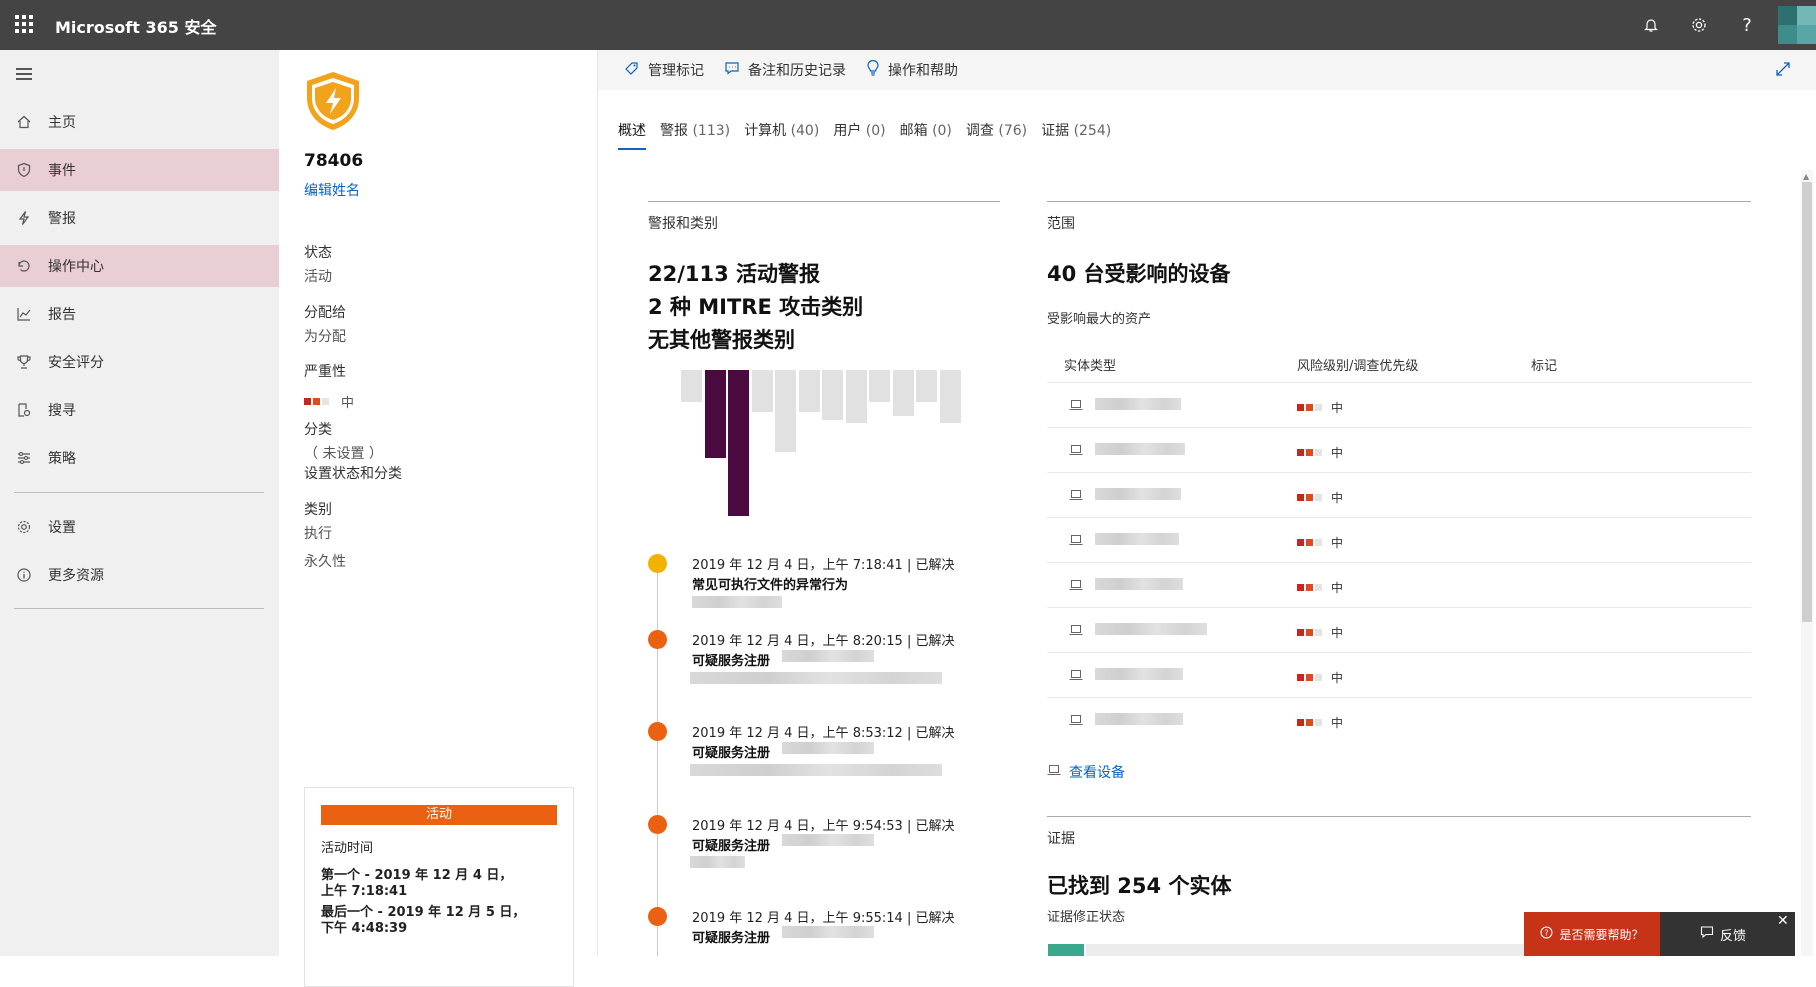  I want to click on nav-item-policies: 策略, so click(139, 458).